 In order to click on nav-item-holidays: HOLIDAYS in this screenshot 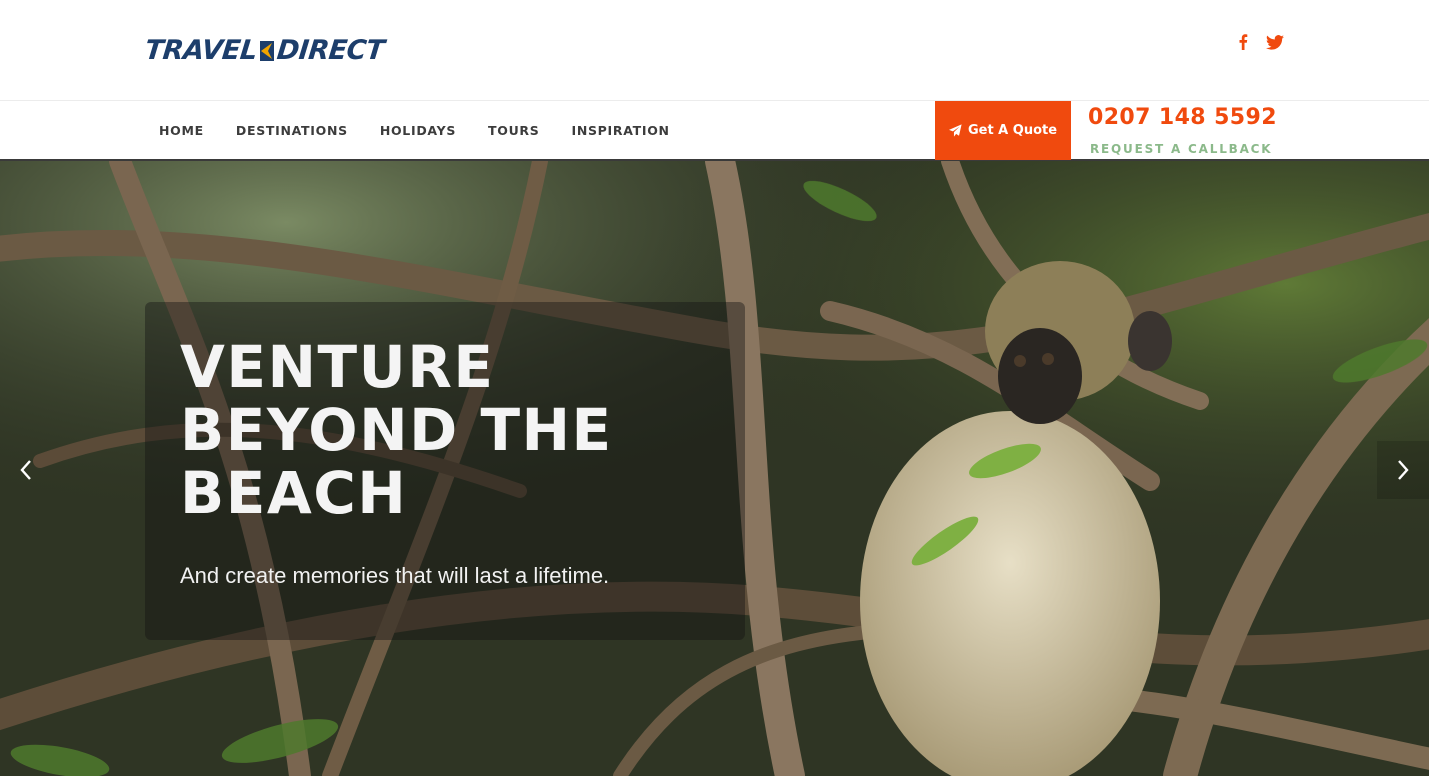, I will do `click(418, 130)`.